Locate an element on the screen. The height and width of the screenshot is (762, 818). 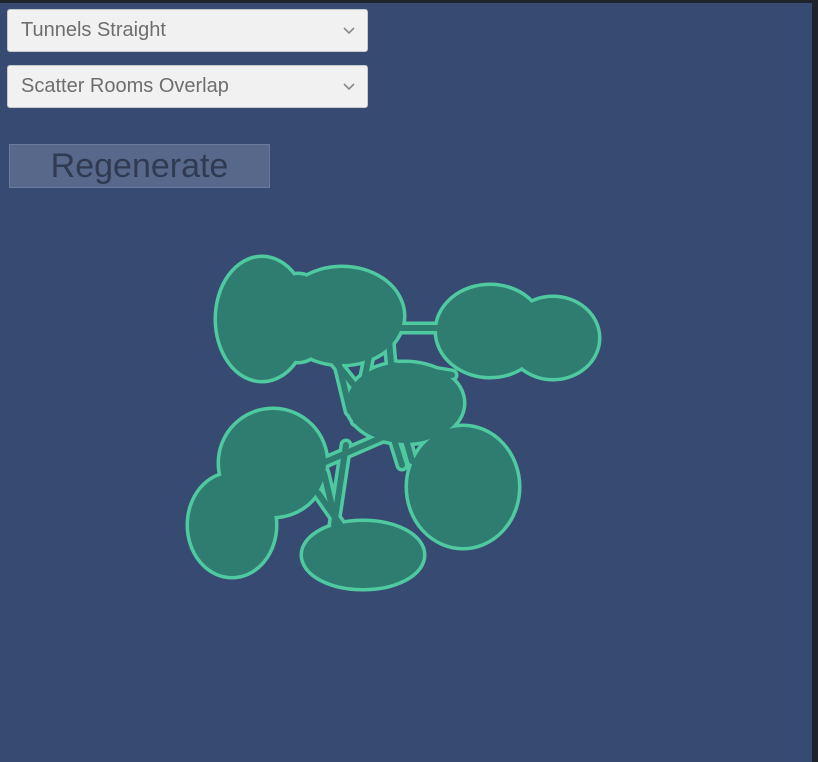
room-mode-dropdown: Scatter Rooms Overlap is located at coordinates (187, 86).